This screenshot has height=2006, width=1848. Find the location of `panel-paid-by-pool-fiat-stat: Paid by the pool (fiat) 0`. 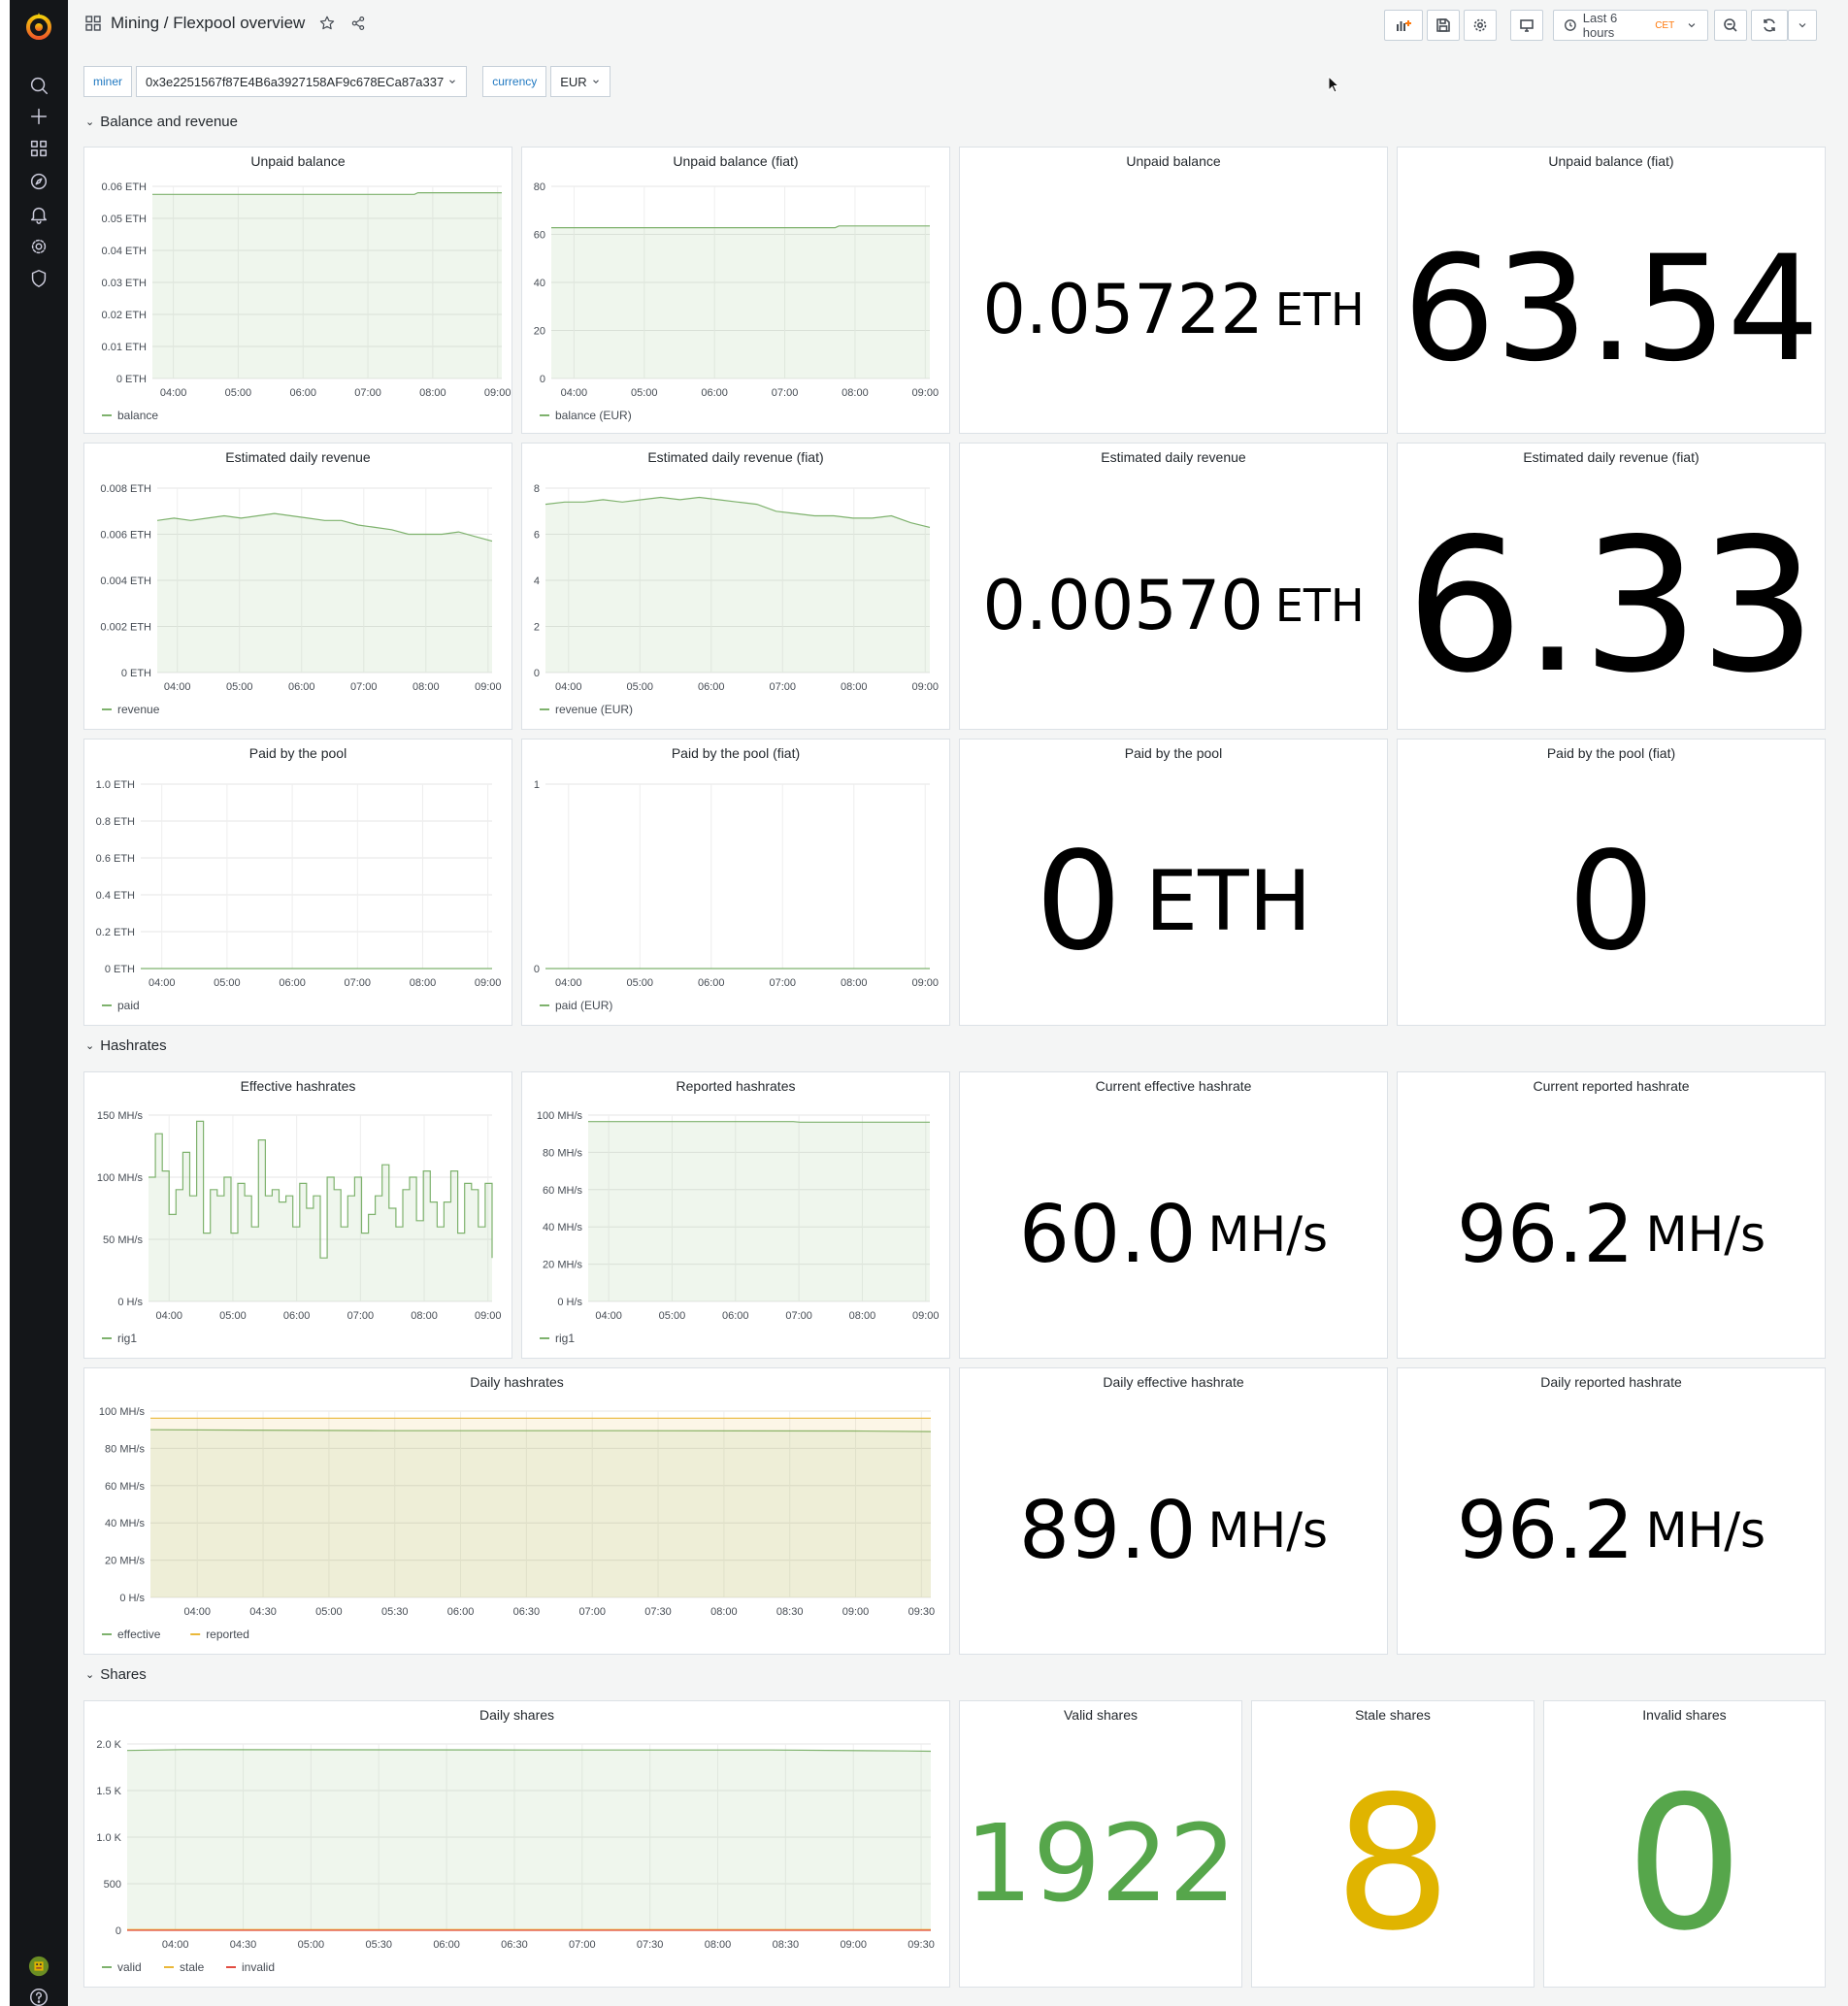

panel-paid-by-pool-fiat-stat: Paid by the pool (fiat) 0 is located at coordinates (1611, 882).